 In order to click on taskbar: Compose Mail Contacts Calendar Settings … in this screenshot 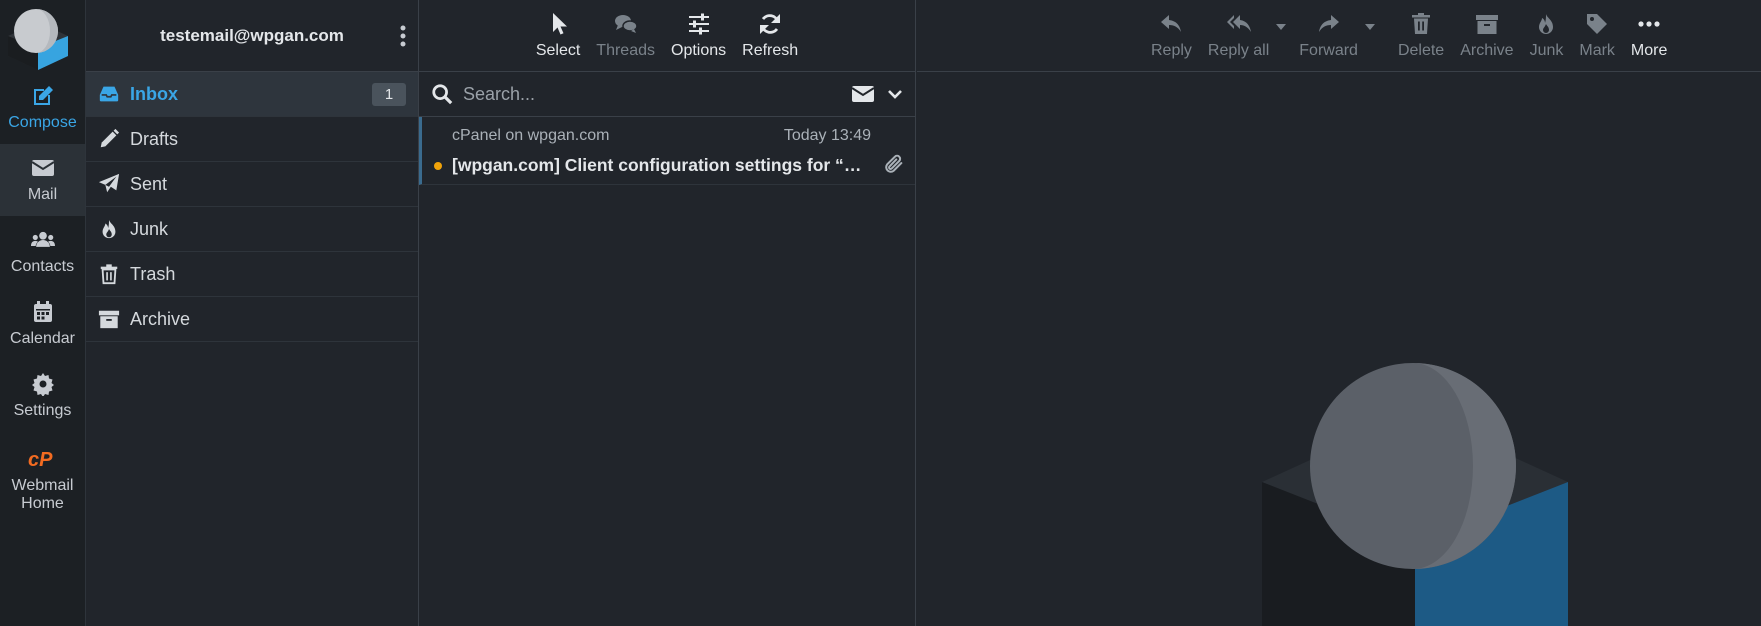, I will do `click(43, 313)`.